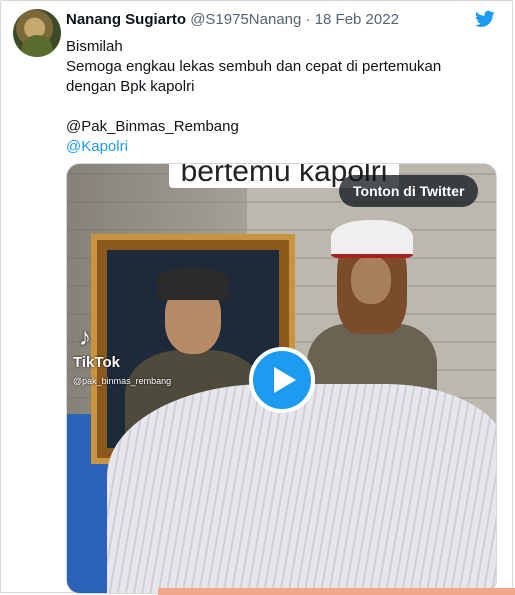 The height and width of the screenshot is (595, 515). What do you see at coordinates (285, 380) in the screenshot?
I see `play-icon` at bounding box center [285, 380].